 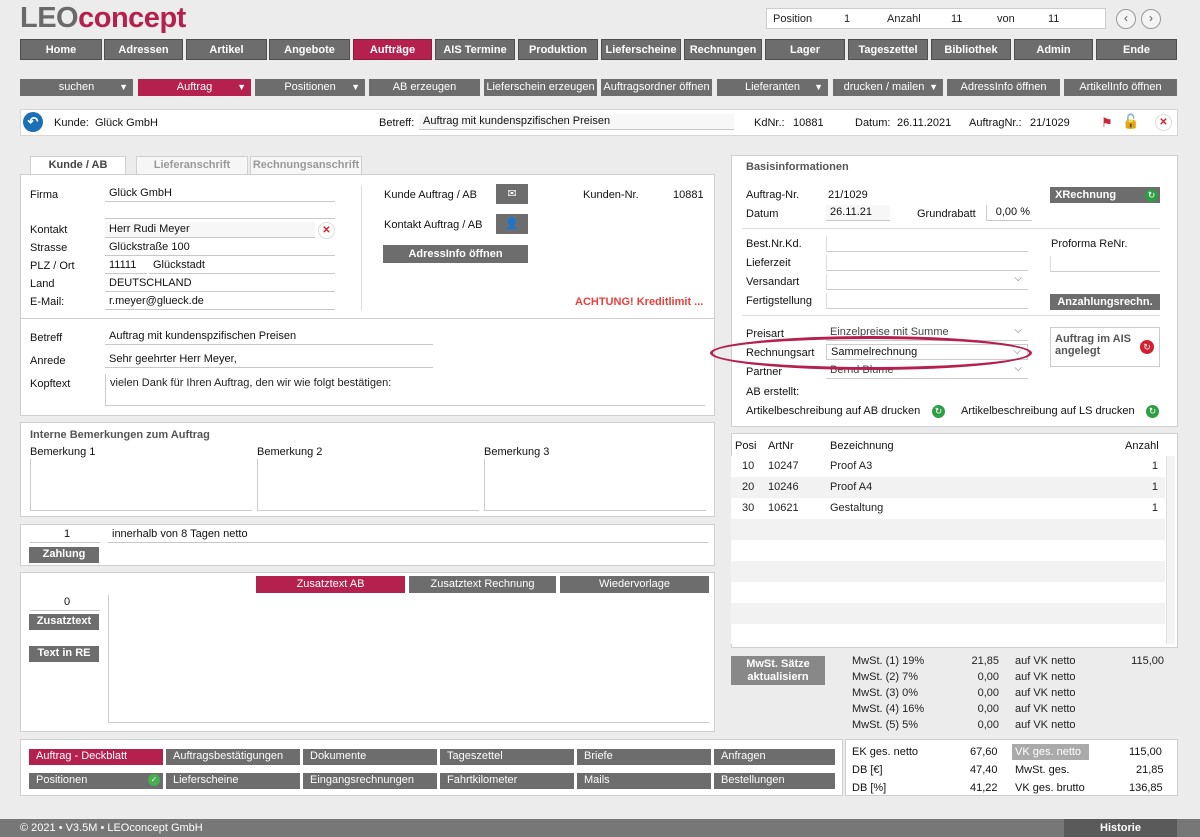 I want to click on table-row: 10 10247 Proof A3 1, so click(x=948, y=466).